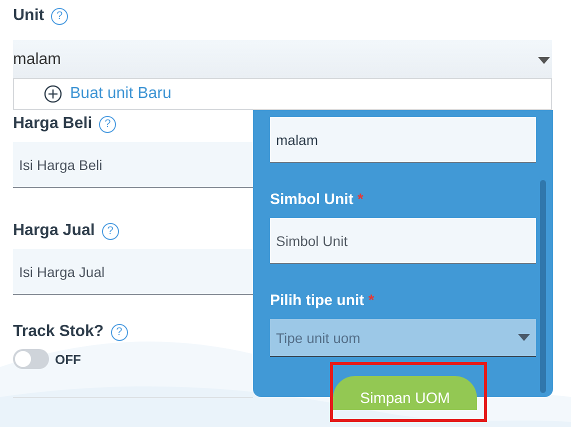  Describe the element at coordinates (543, 286) in the screenshot. I see `scrollbar` at that location.